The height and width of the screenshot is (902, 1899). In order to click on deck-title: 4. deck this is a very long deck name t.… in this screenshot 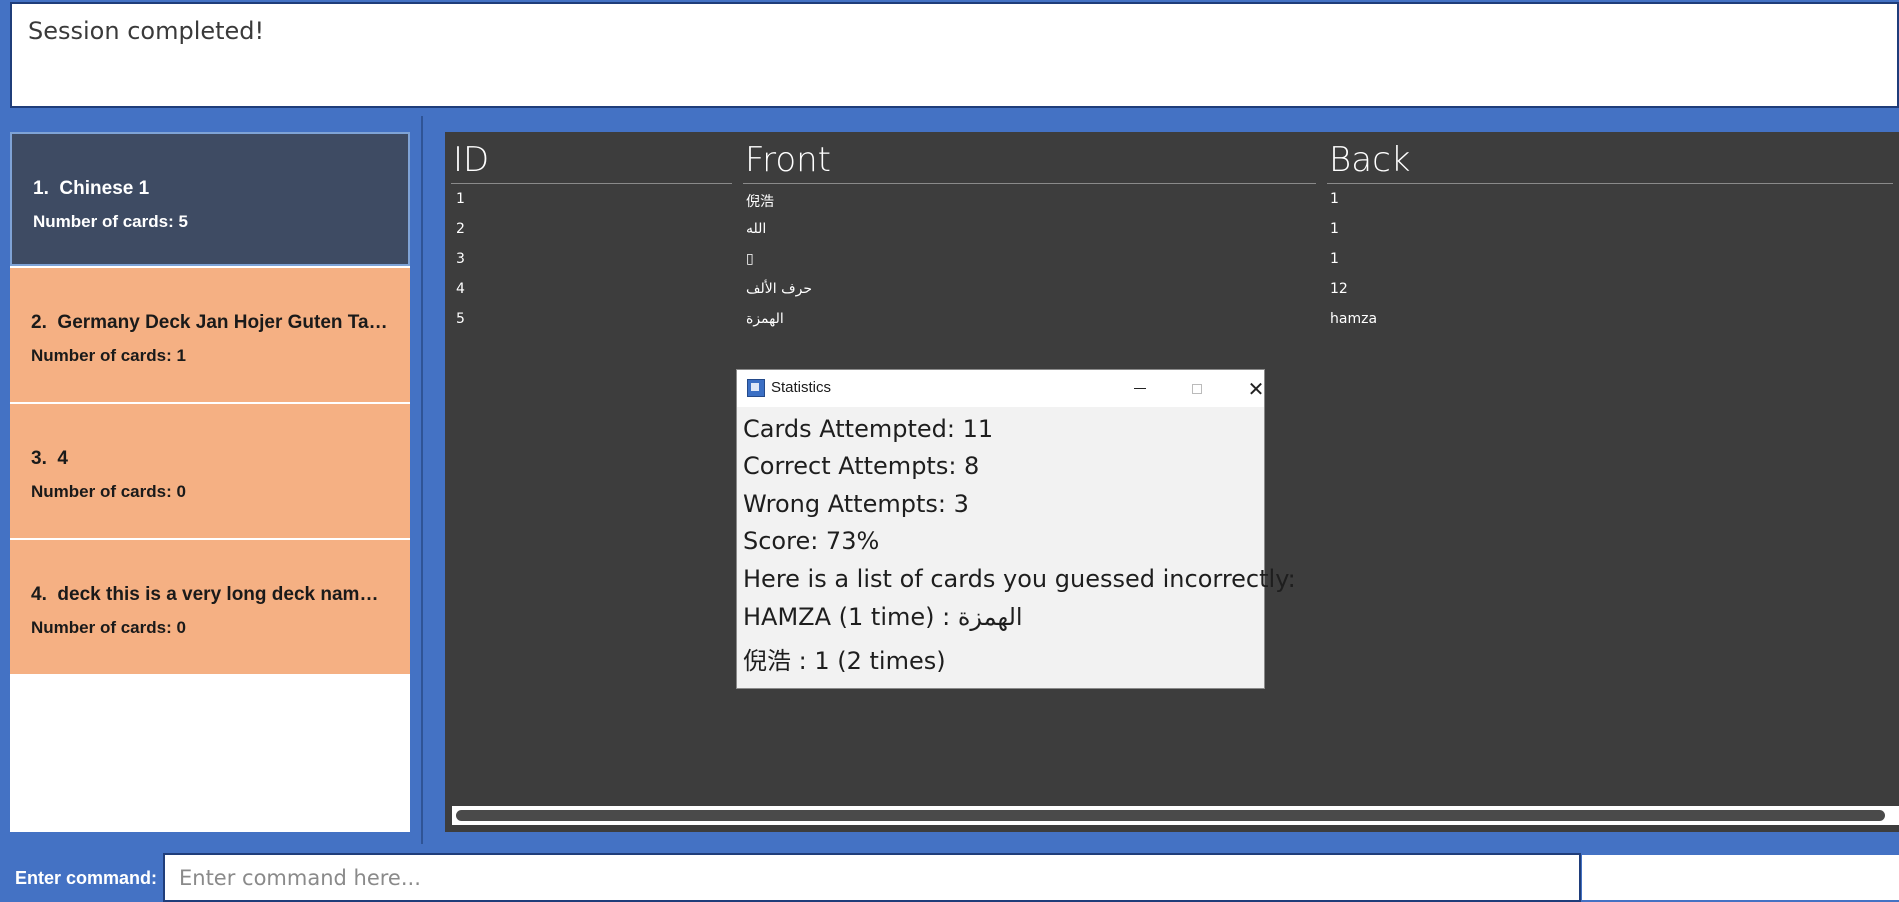, I will do `click(209, 594)`.